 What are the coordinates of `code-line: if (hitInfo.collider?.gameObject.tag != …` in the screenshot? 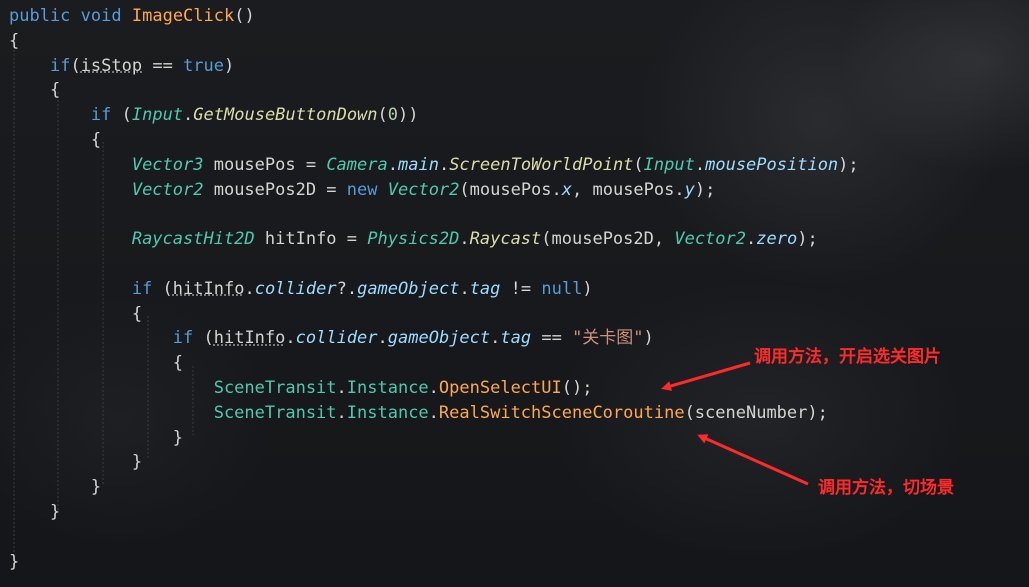 It's located at (434, 289).